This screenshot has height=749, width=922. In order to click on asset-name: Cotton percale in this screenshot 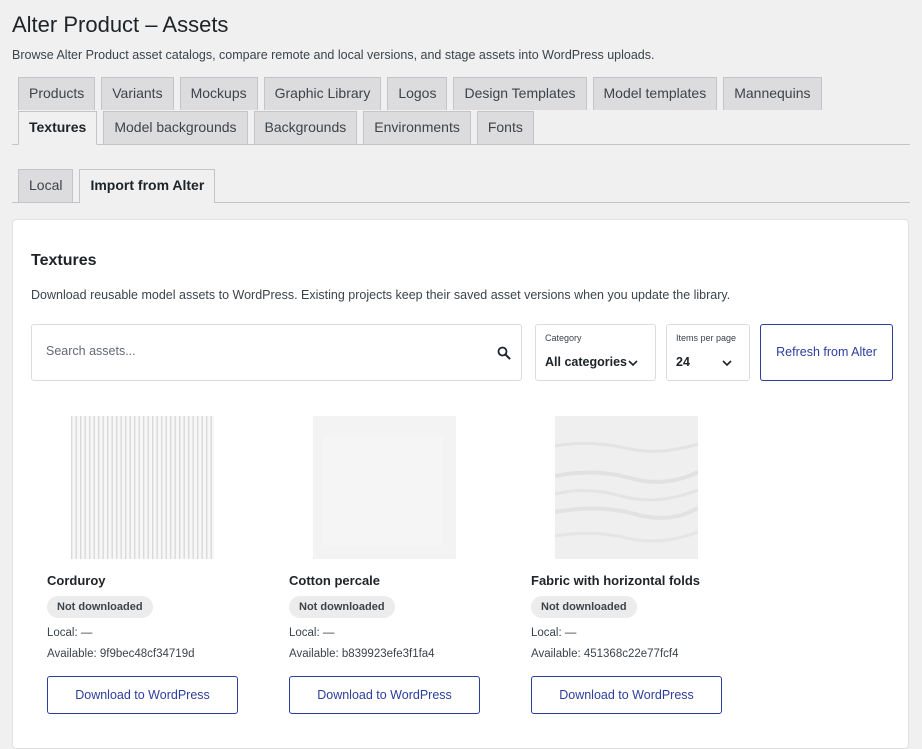, I will do `click(335, 580)`.